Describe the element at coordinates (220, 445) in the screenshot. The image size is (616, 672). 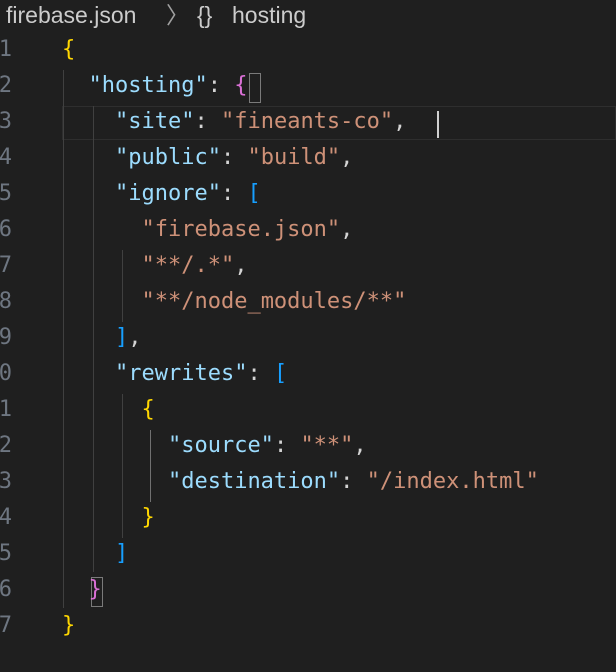
I see `code-token: "source"` at that location.